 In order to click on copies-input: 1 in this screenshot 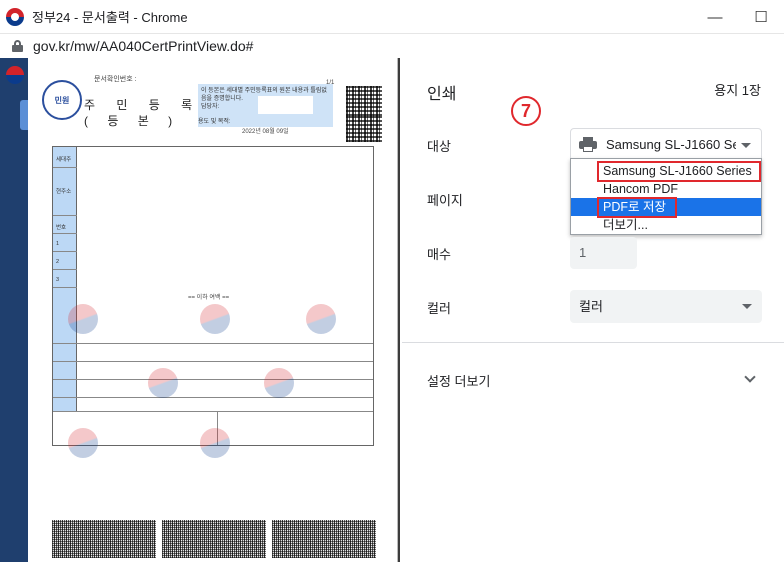, I will do `click(603, 253)`.